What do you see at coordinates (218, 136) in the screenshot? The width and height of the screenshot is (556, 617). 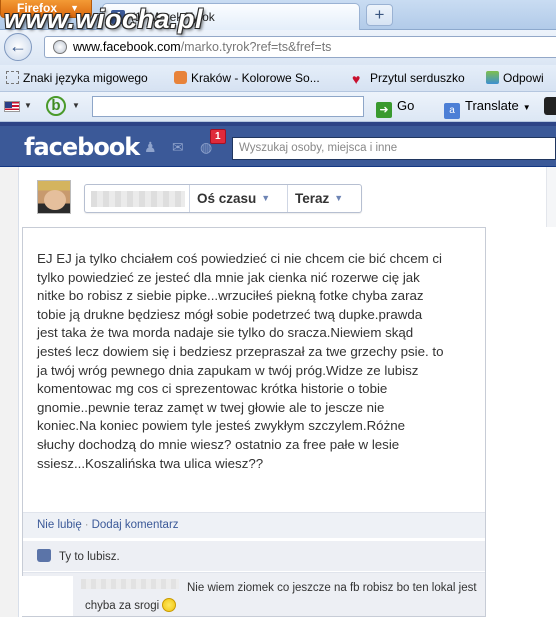 I see `notification-count-badge: 1` at bounding box center [218, 136].